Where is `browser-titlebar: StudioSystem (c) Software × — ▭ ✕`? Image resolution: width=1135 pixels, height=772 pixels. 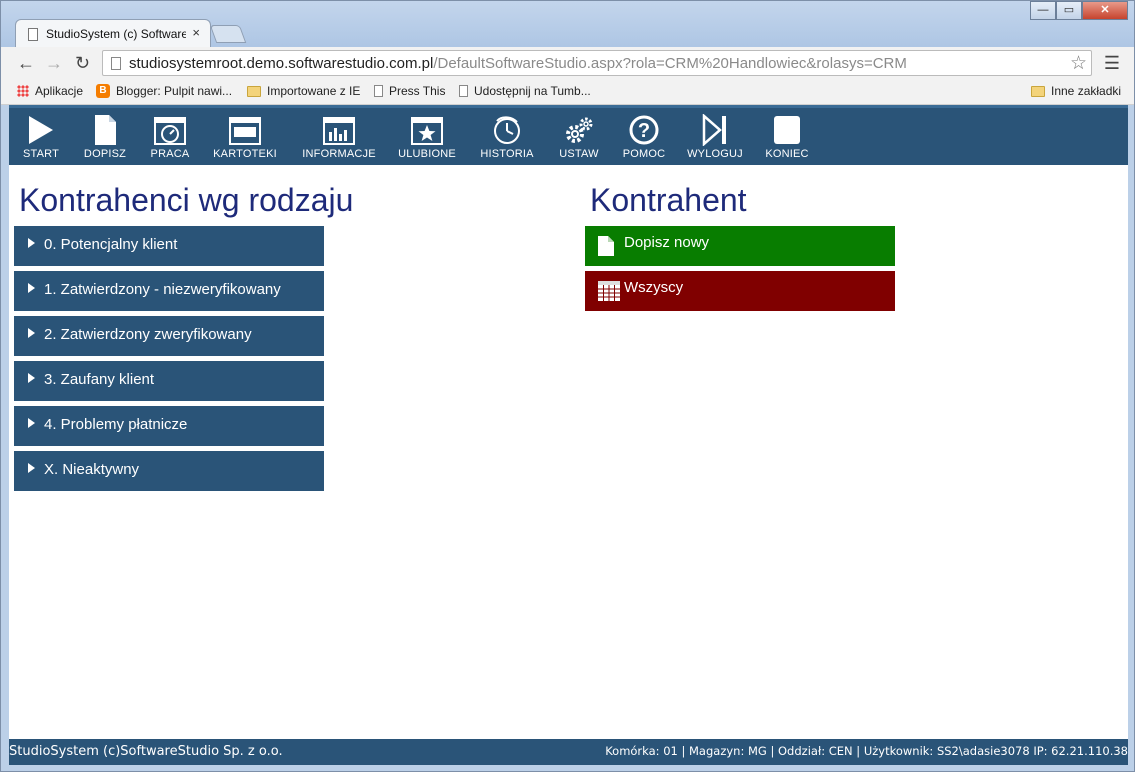
browser-titlebar: StudioSystem (c) Software × — ▭ ✕ is located at coordinates (567, 24).